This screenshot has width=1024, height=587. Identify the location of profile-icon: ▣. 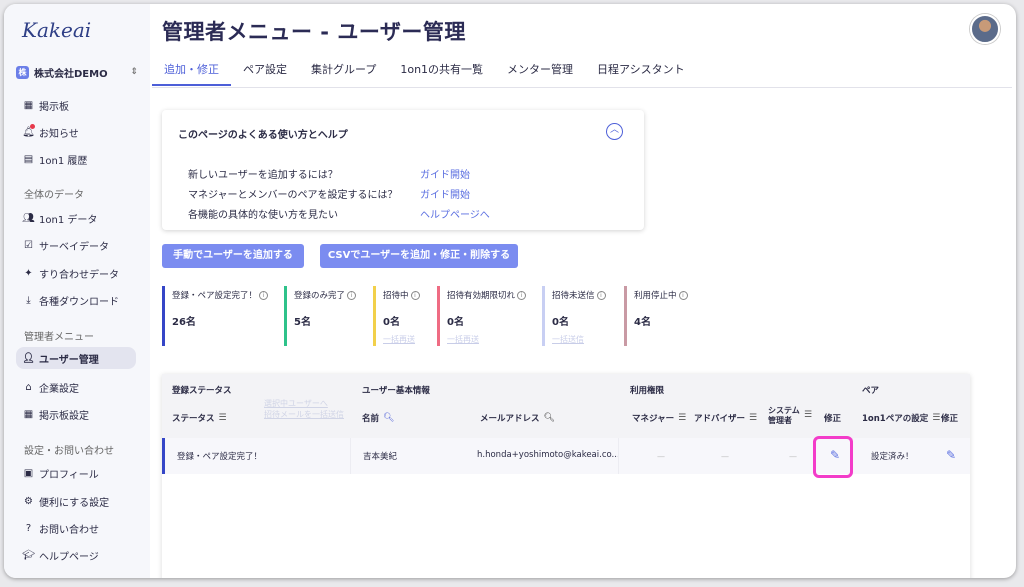
(28, 473).